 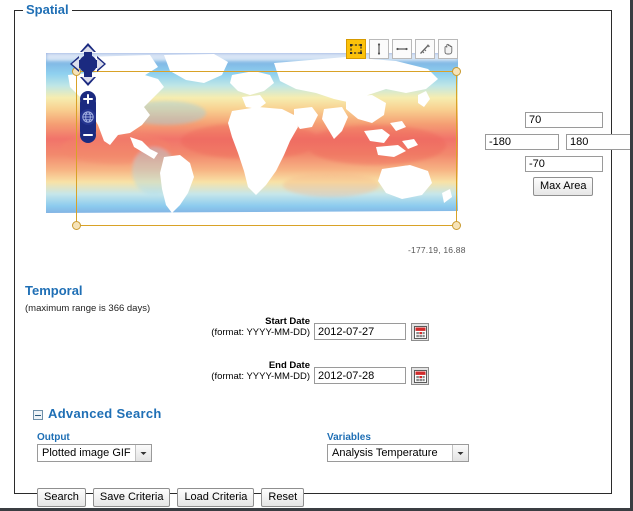 I want to click on select-box-tool-button, so click(x=356, y=49).